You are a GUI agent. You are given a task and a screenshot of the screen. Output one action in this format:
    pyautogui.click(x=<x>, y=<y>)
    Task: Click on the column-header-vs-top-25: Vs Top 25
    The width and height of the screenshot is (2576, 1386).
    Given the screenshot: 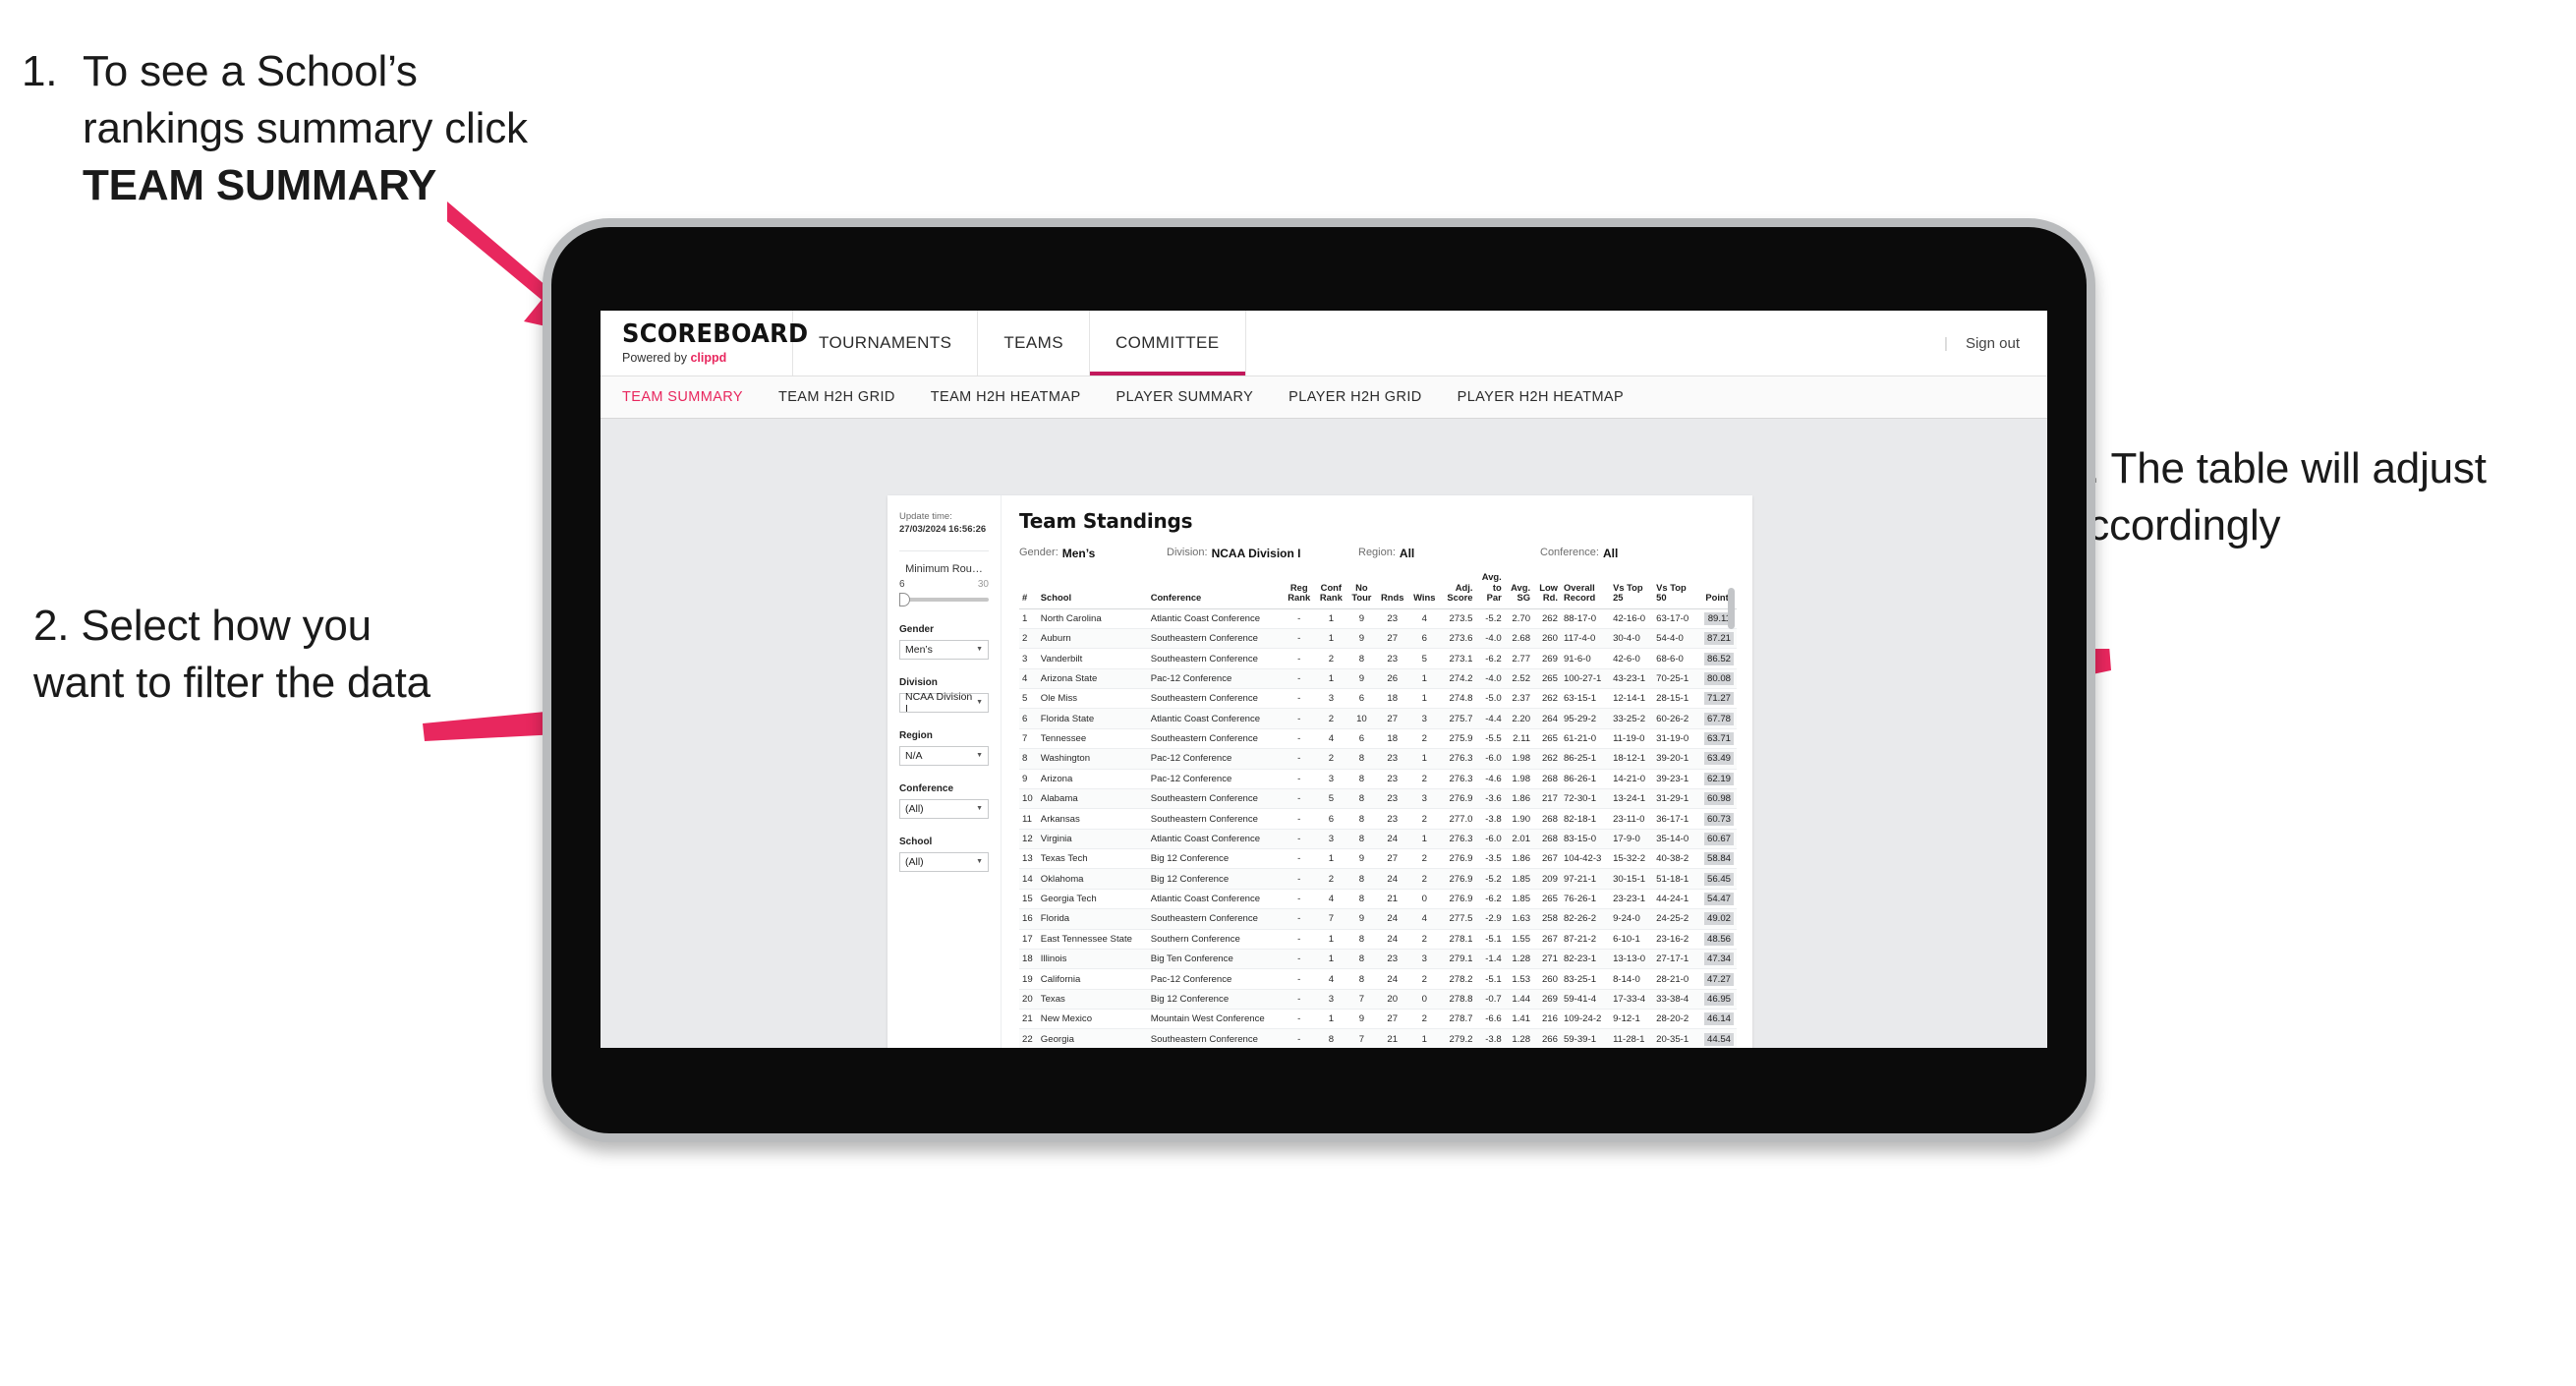 What is the action you would take?
    pyautogui.click(x=1632, y=591)
    